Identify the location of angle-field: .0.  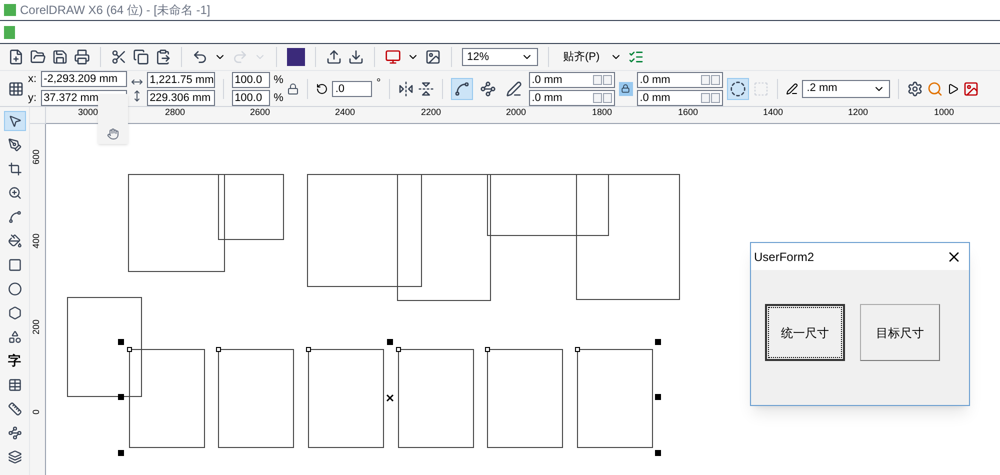
(352, 88).